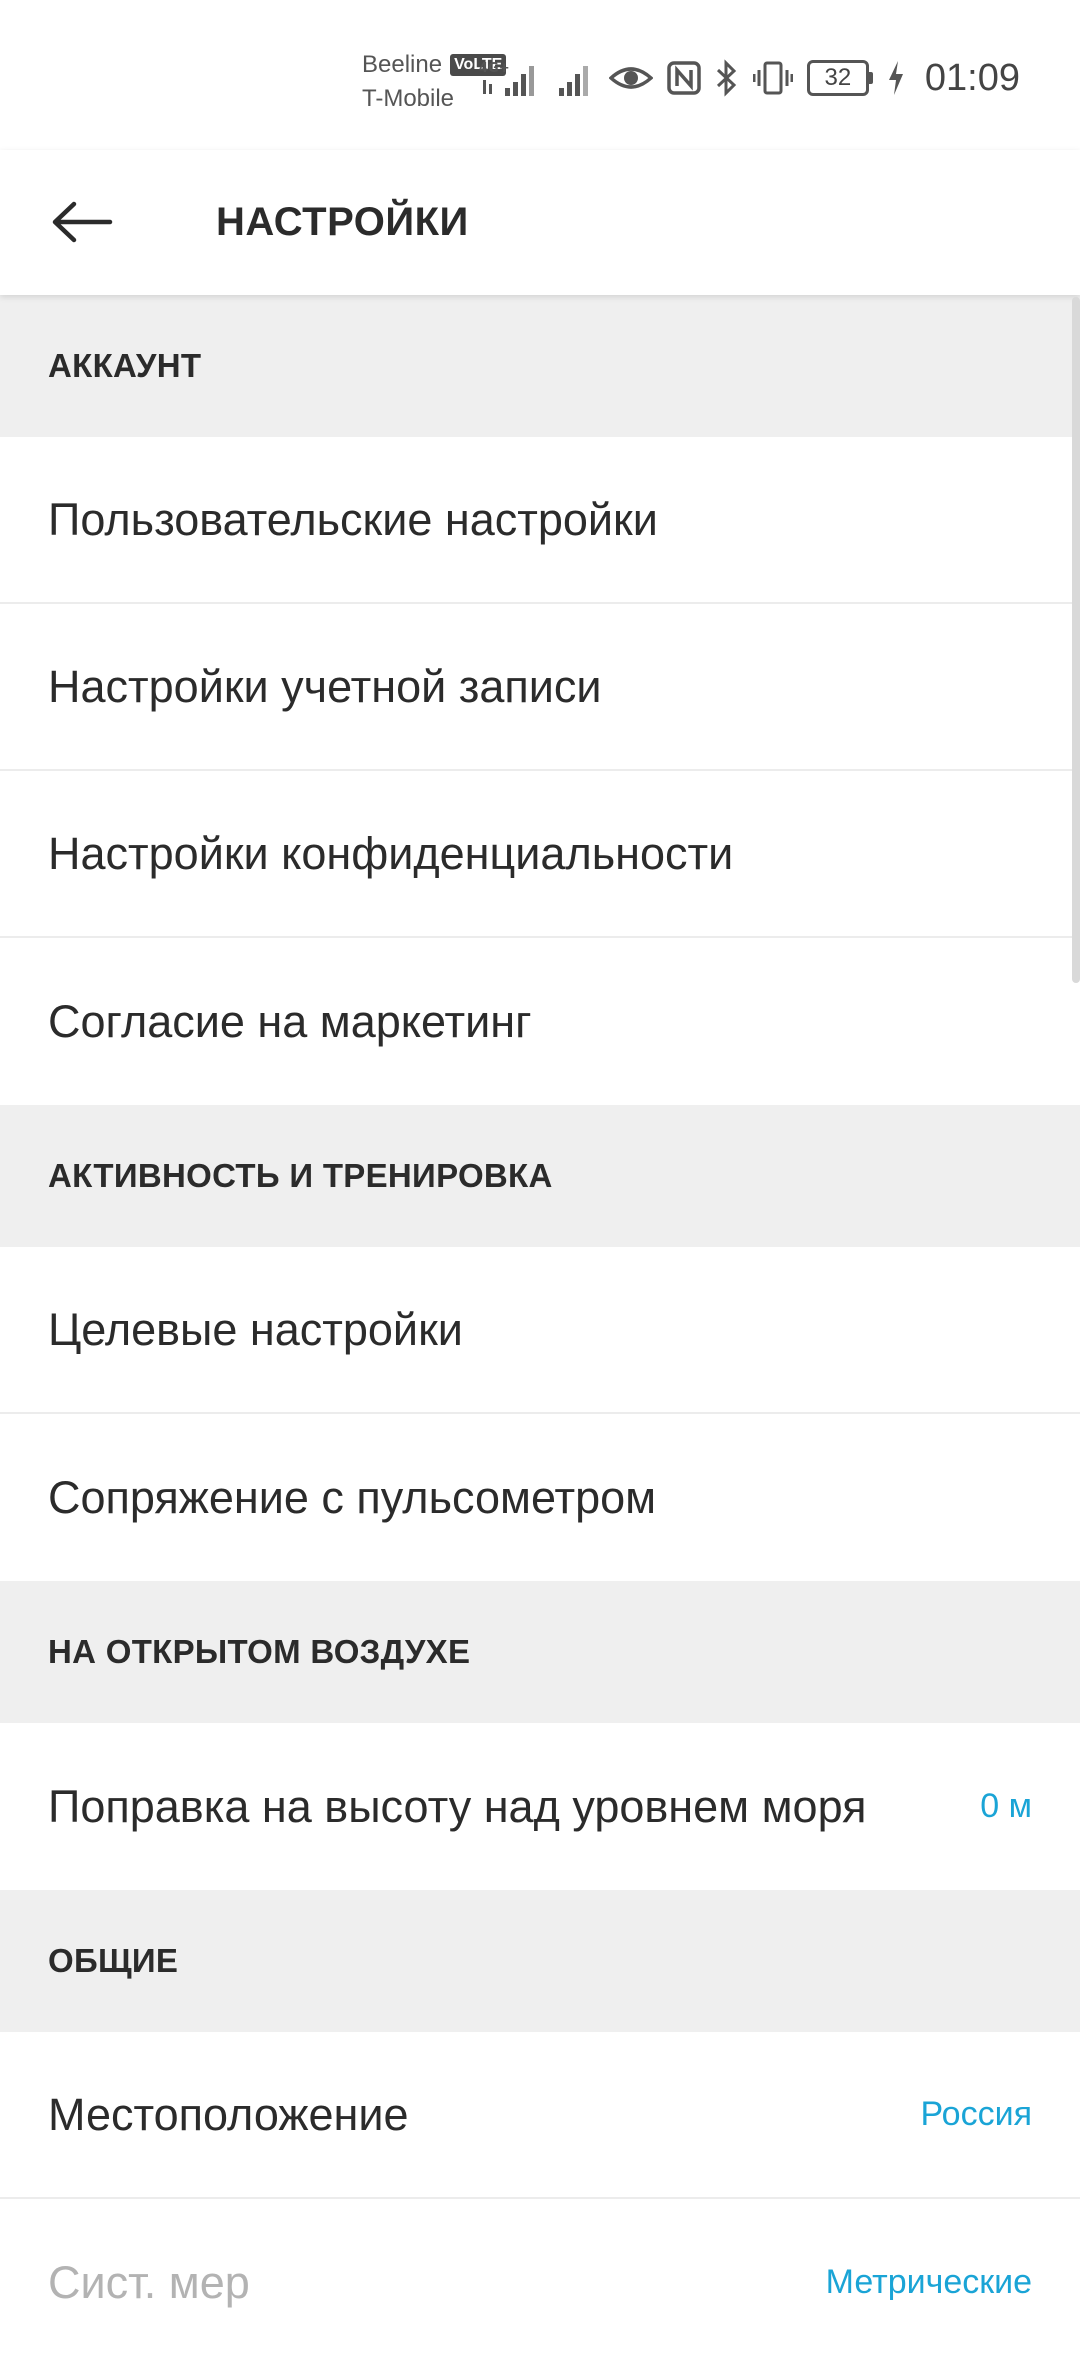  Describe the element at coordinates (342, 222) in the screenshot. I see `page-title: НАСТРОЙКИ` at that location.